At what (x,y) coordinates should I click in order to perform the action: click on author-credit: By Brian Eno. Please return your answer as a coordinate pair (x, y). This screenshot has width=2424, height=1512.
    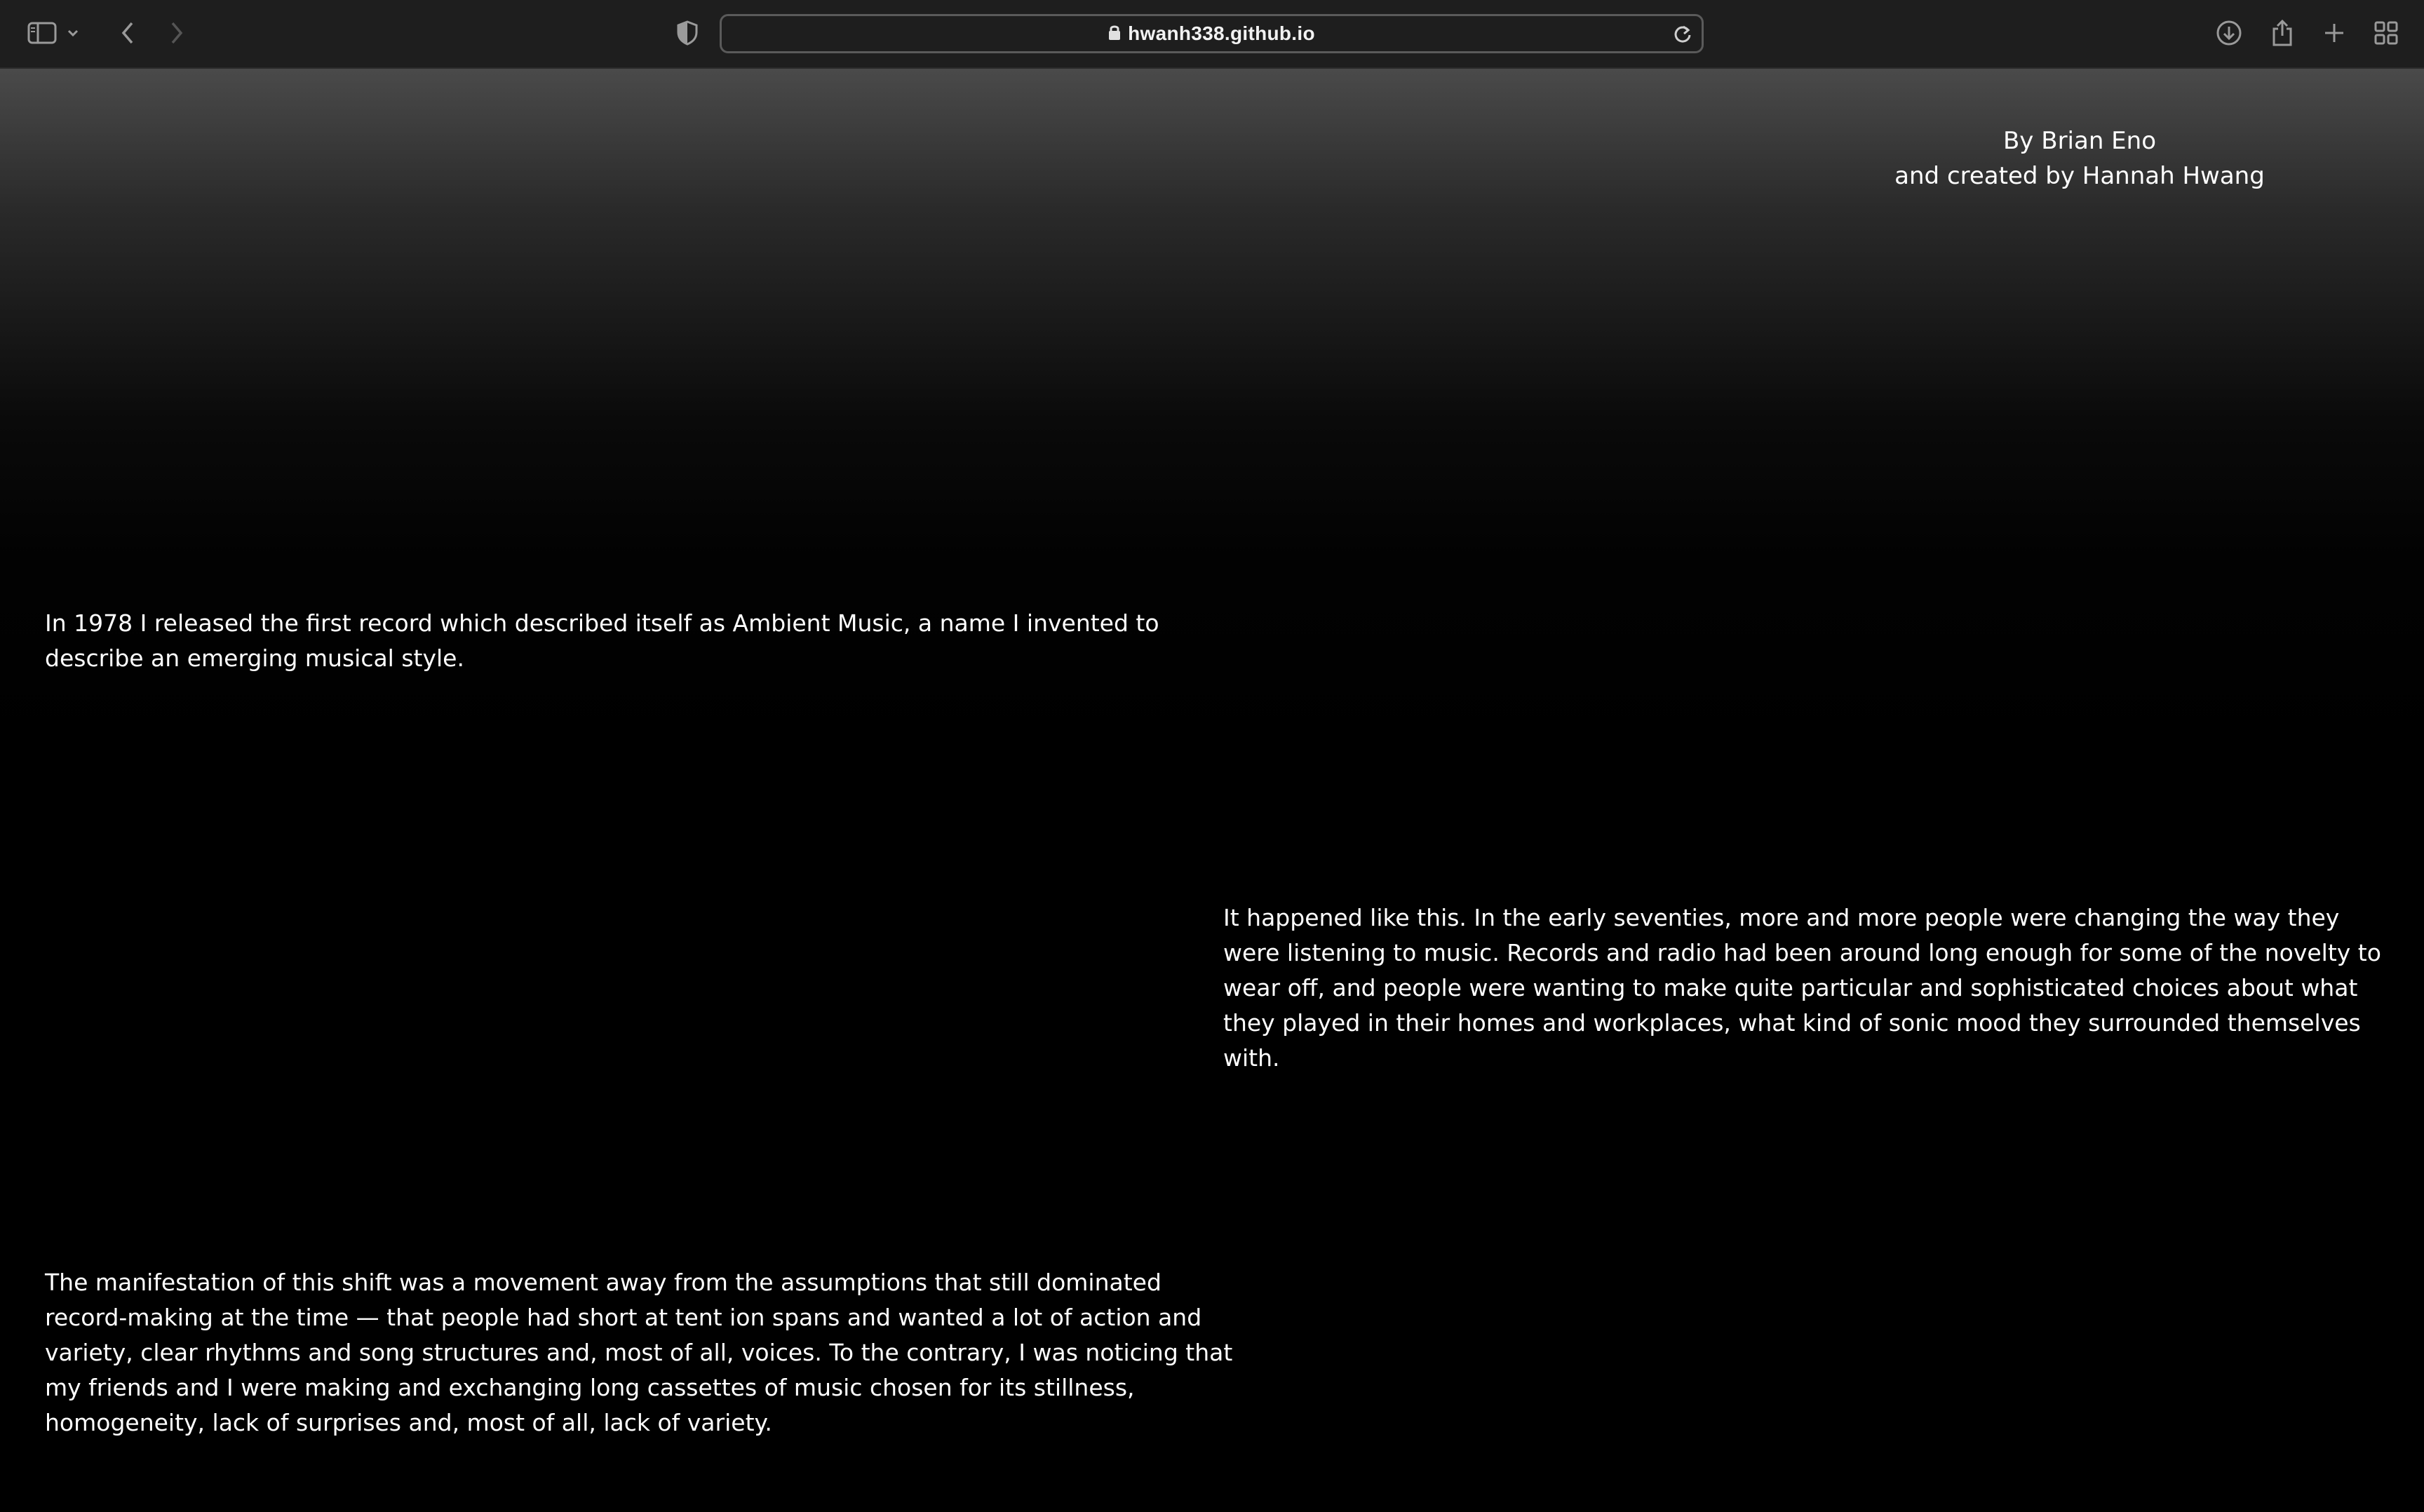
    Looking at the image, I should click on (2079, 141).